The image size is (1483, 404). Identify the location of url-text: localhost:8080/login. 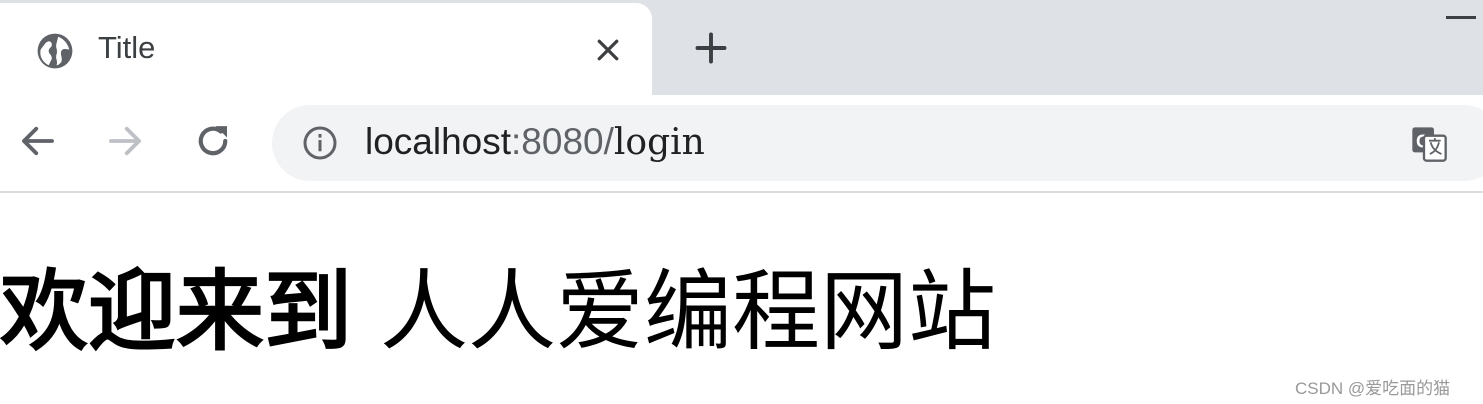
(535, 142).